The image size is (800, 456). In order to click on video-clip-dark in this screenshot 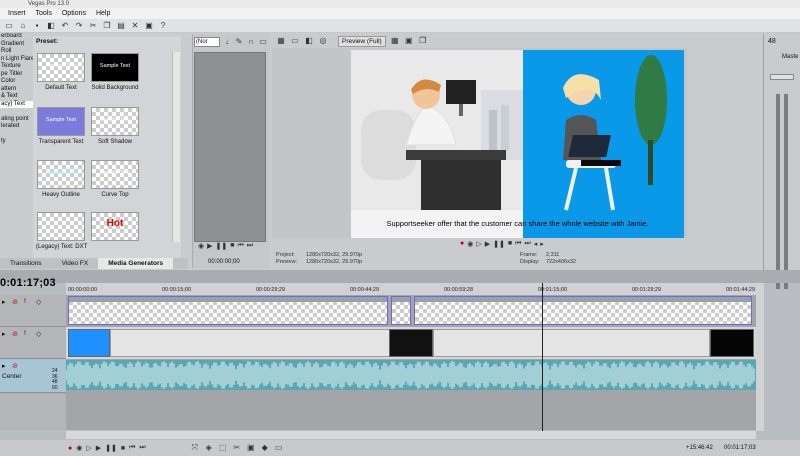, I will do `click(411, 343)`.